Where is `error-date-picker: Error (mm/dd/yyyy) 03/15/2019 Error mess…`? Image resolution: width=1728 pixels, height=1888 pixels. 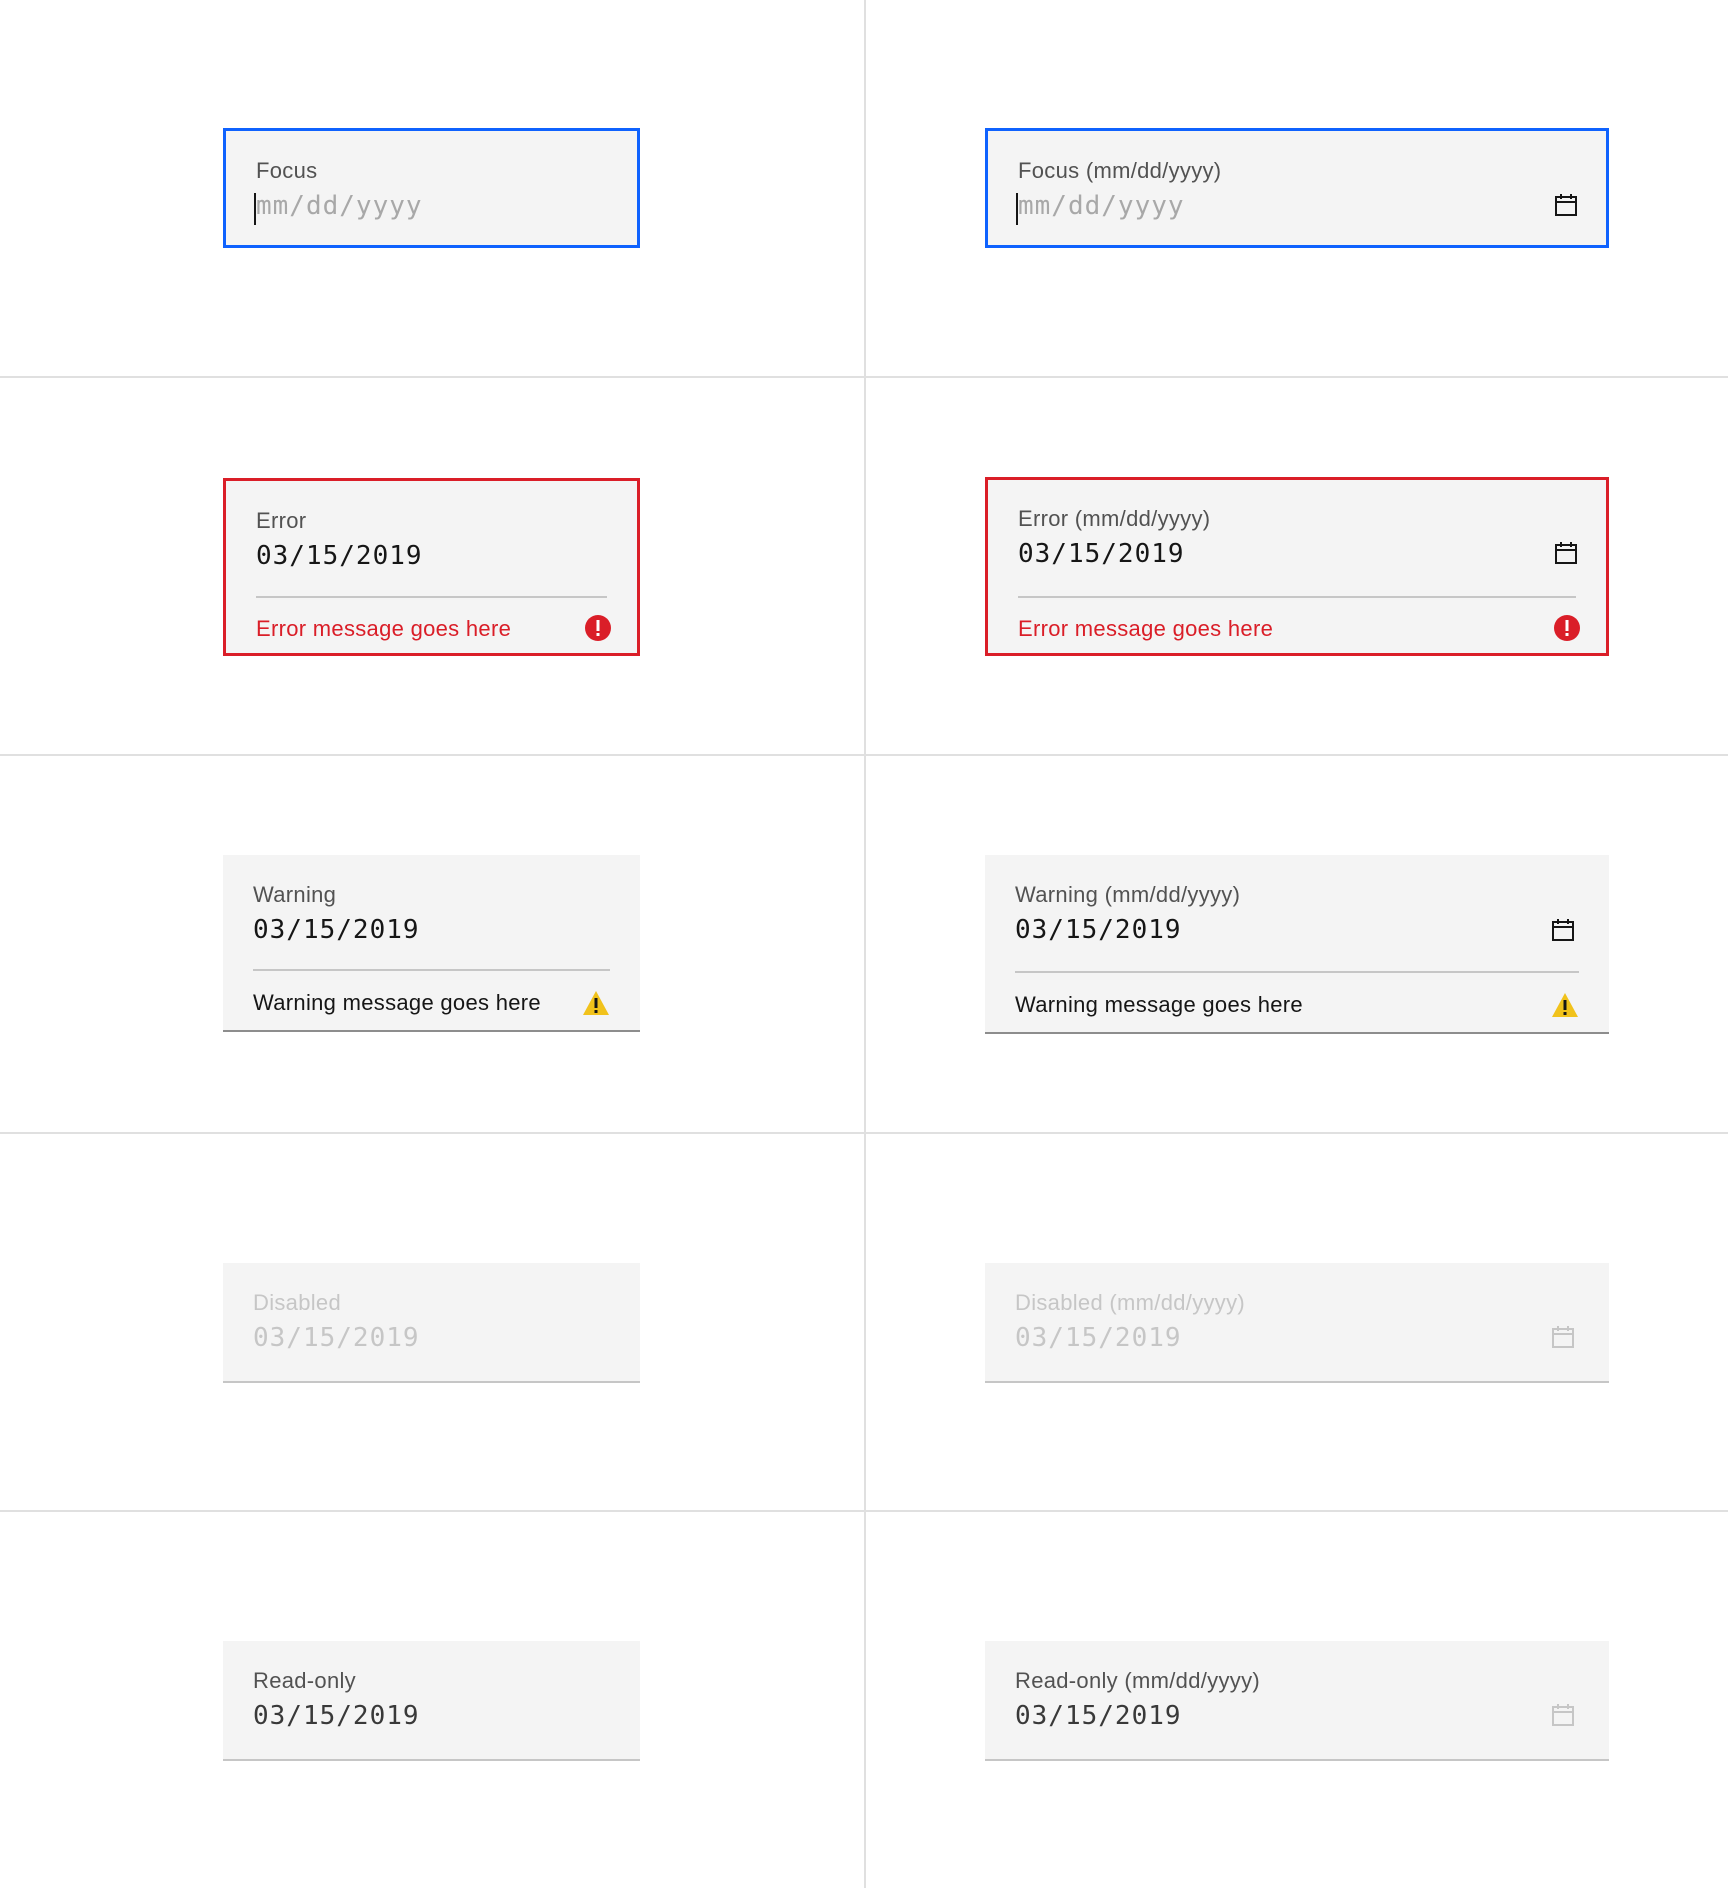
error-date-picker: Error (mm/dd/yyyy) 03/15/2019 Error mess… is located at coordinates (1297, 566).